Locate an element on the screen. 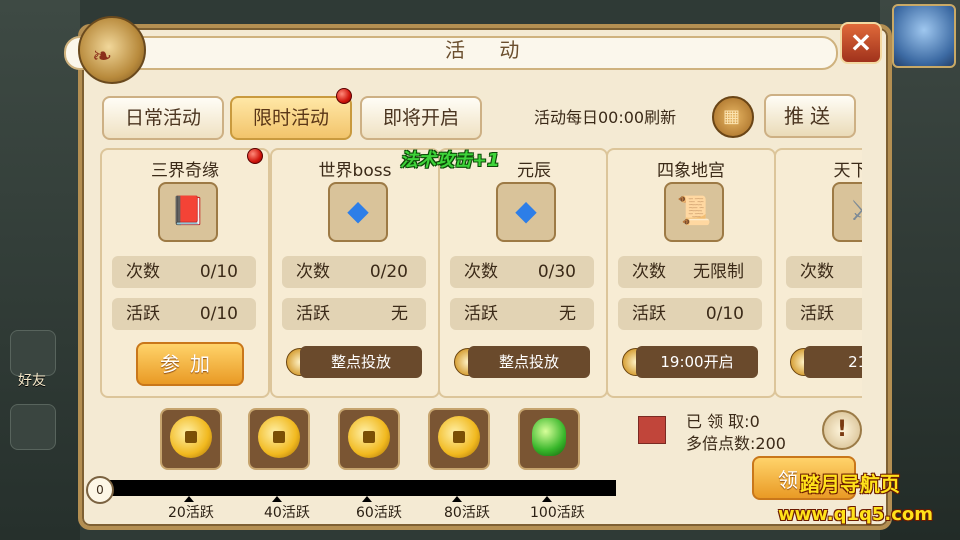 The height and width of the screenshot is (540, 960). tab-limited: 限时活动 is located at coordinates (291, 118).